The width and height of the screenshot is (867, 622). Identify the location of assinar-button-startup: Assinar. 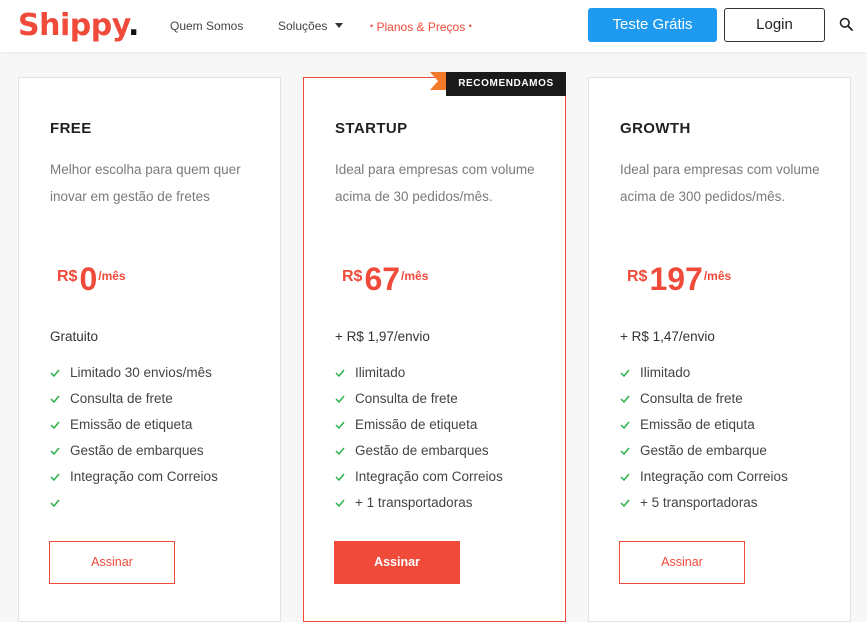
(397, 562).